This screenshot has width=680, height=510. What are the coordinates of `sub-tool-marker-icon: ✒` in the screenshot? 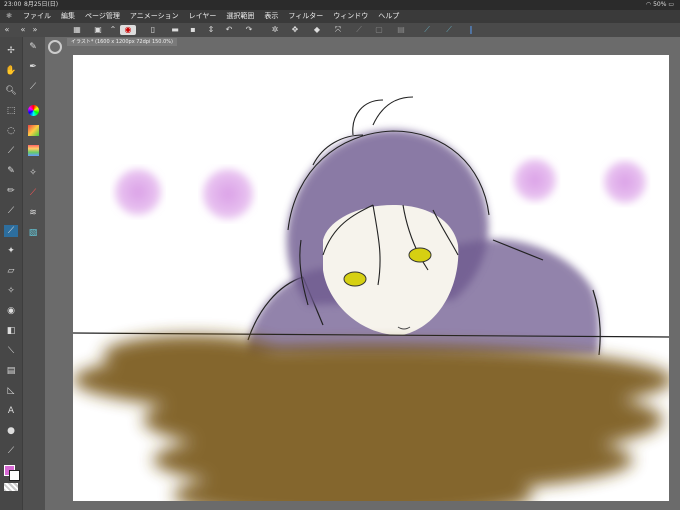 It's located at (33, 67).